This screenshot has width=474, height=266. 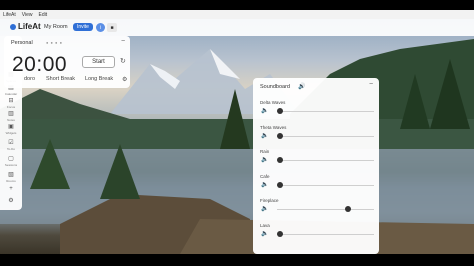 I want to click on track-name: Rain, so click(x=265, y=151).